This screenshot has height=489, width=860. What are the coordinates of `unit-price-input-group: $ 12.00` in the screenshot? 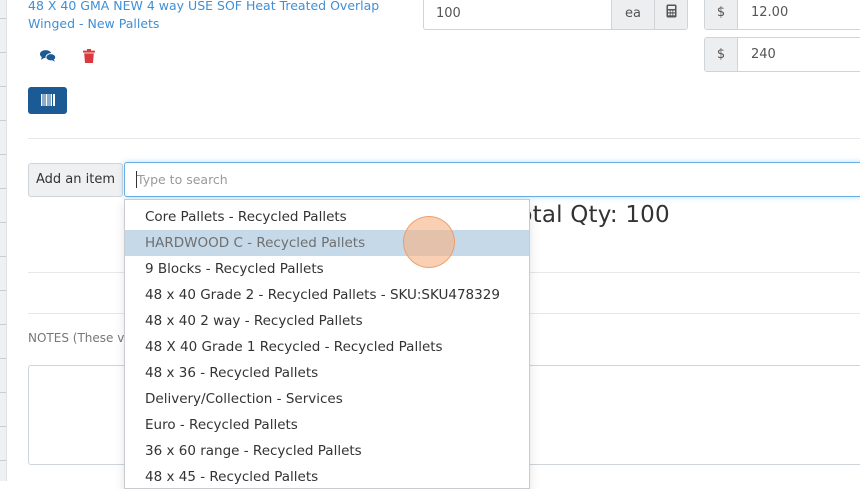 It's located at (782, 15).